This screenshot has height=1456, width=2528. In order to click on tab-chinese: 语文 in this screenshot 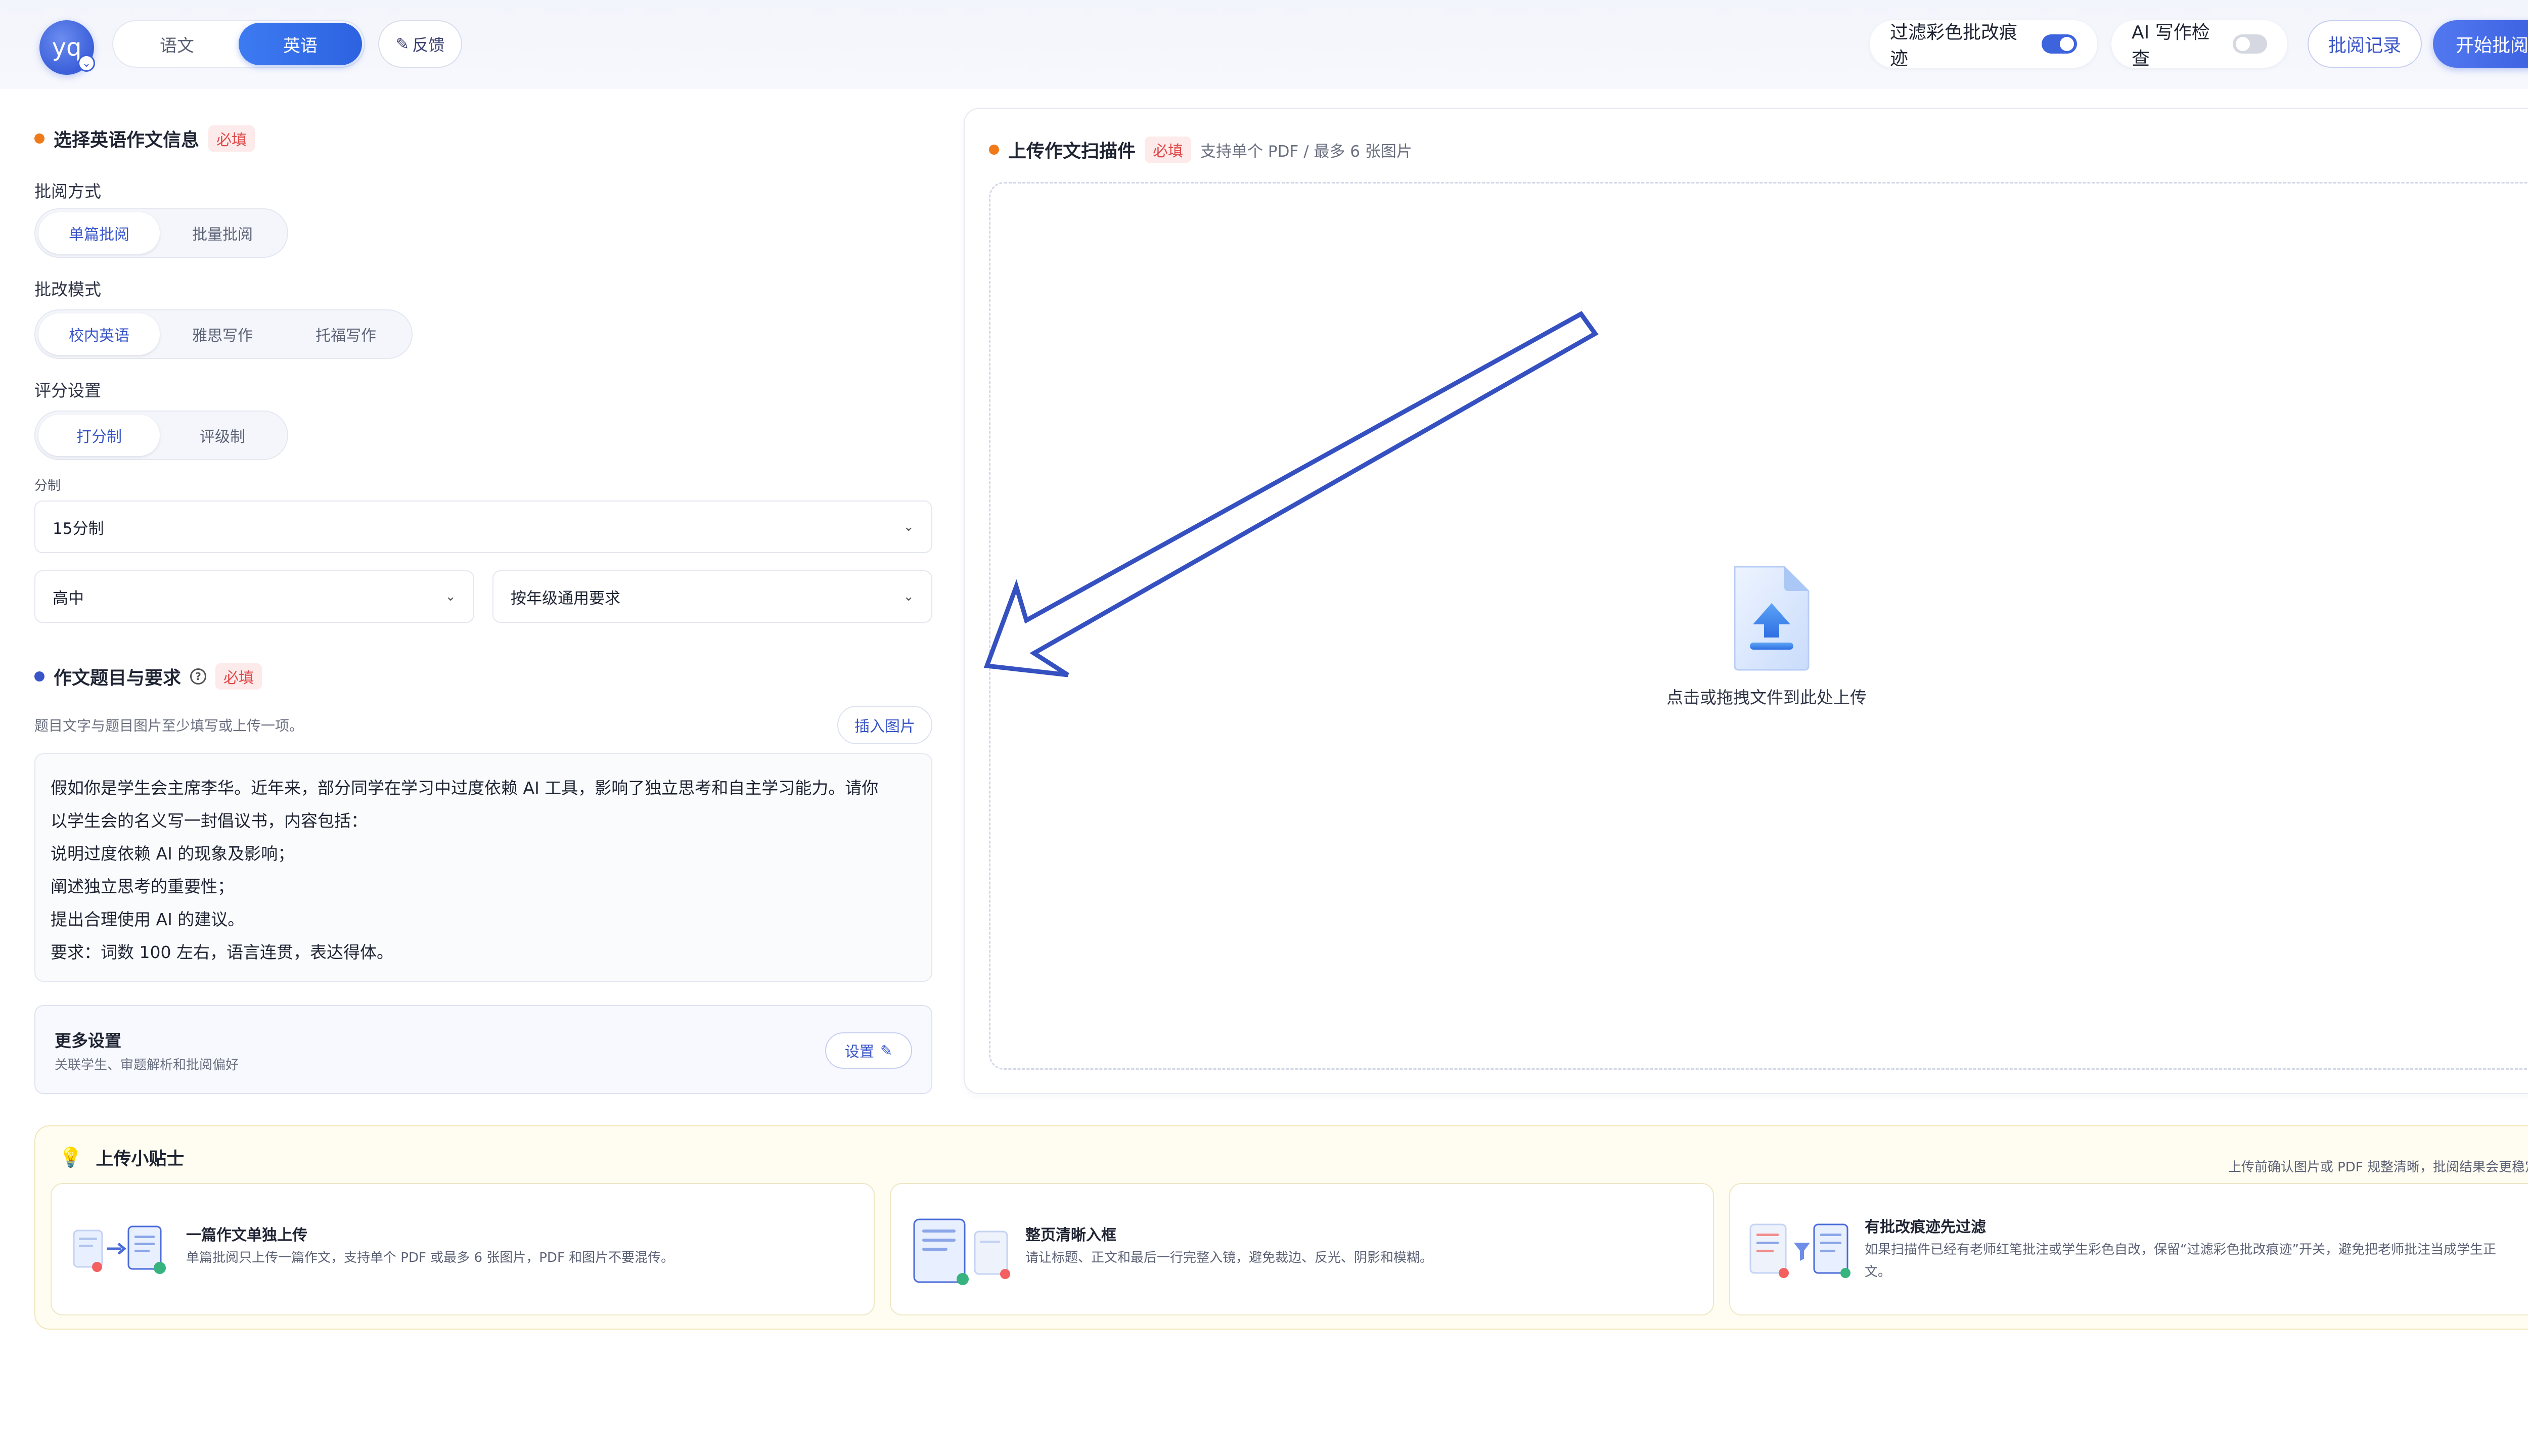, I will do `click(177, 44)`.